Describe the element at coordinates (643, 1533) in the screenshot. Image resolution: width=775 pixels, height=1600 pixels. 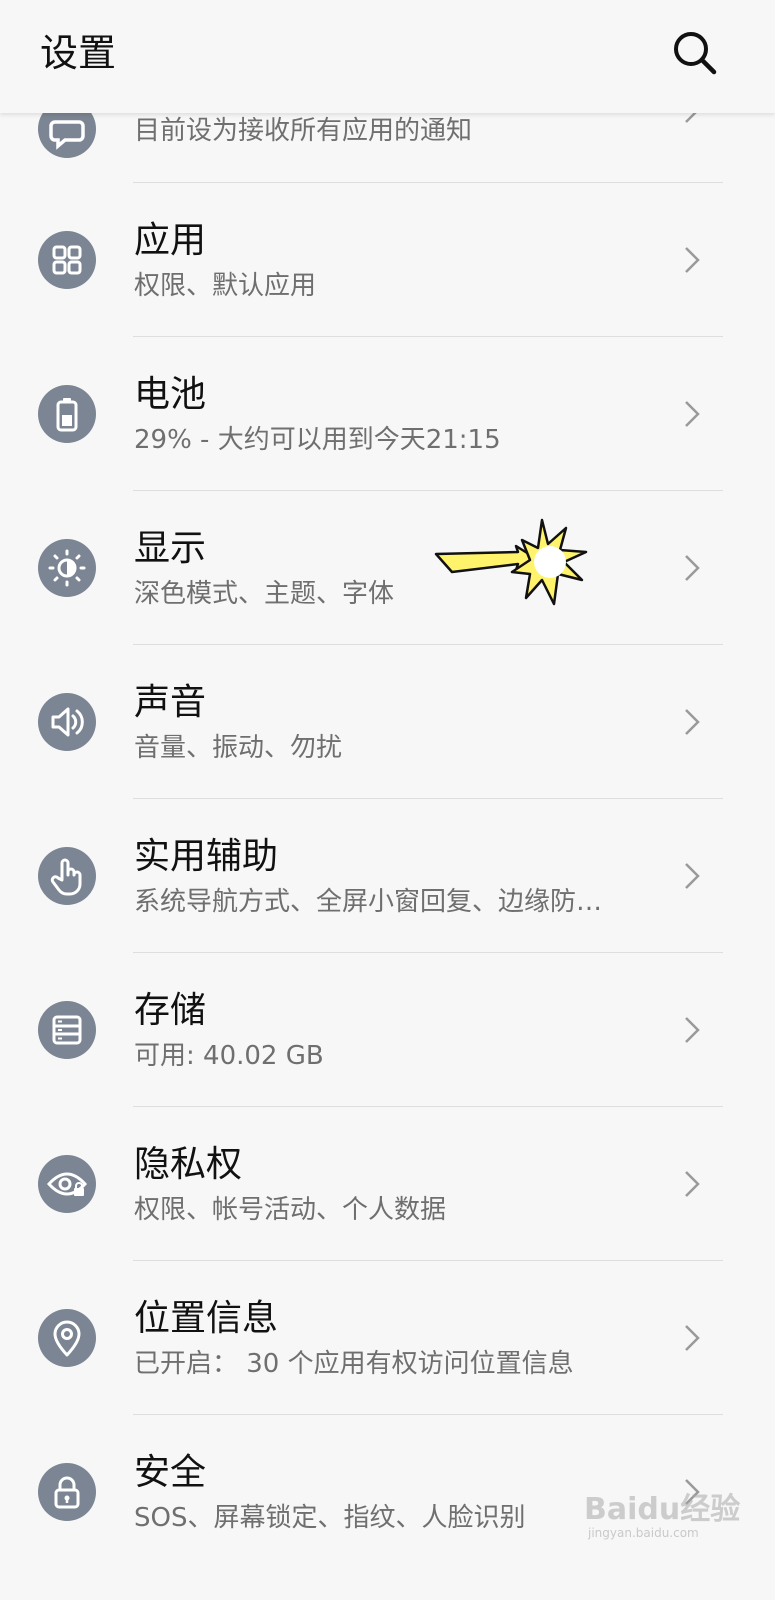
I see `watermark-url: jingyan.baidu.com` at that location.